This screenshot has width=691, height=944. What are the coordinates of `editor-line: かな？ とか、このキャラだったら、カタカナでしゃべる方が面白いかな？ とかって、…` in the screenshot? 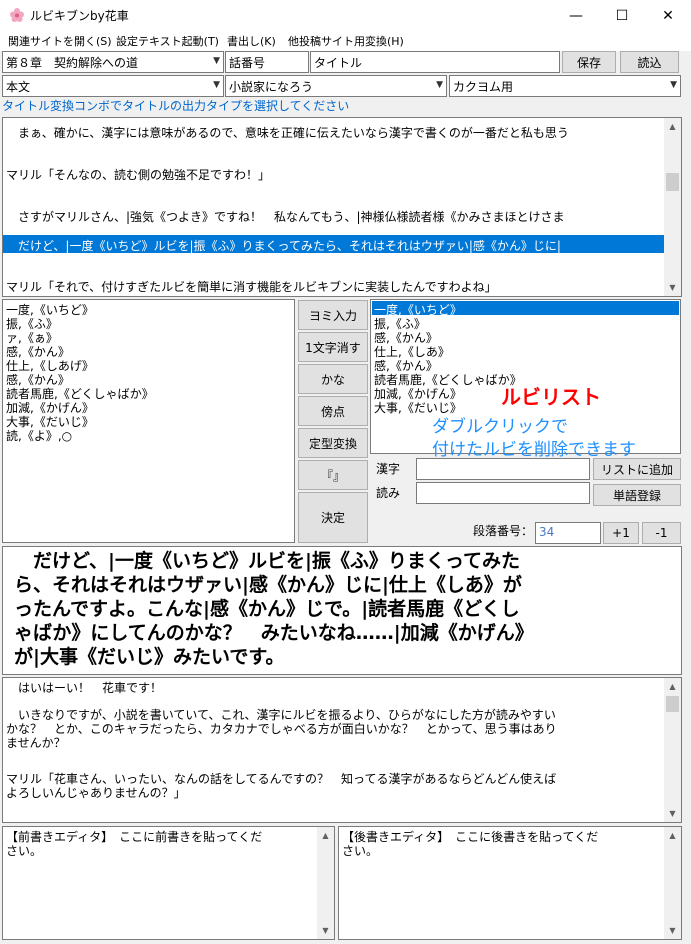 It's located at (281, 729).